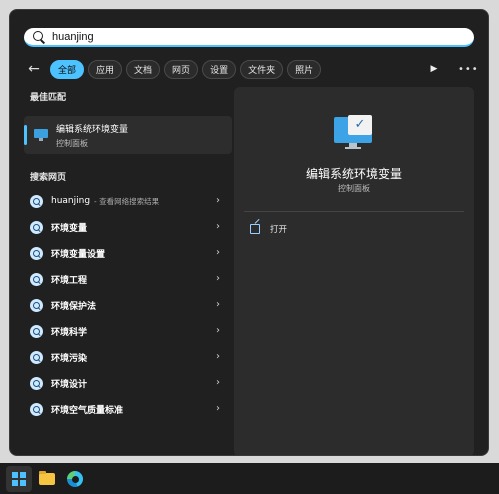 The image size is (499, 494). I want to click on filter-chip-folders: 文件夹, so click(262, 69).